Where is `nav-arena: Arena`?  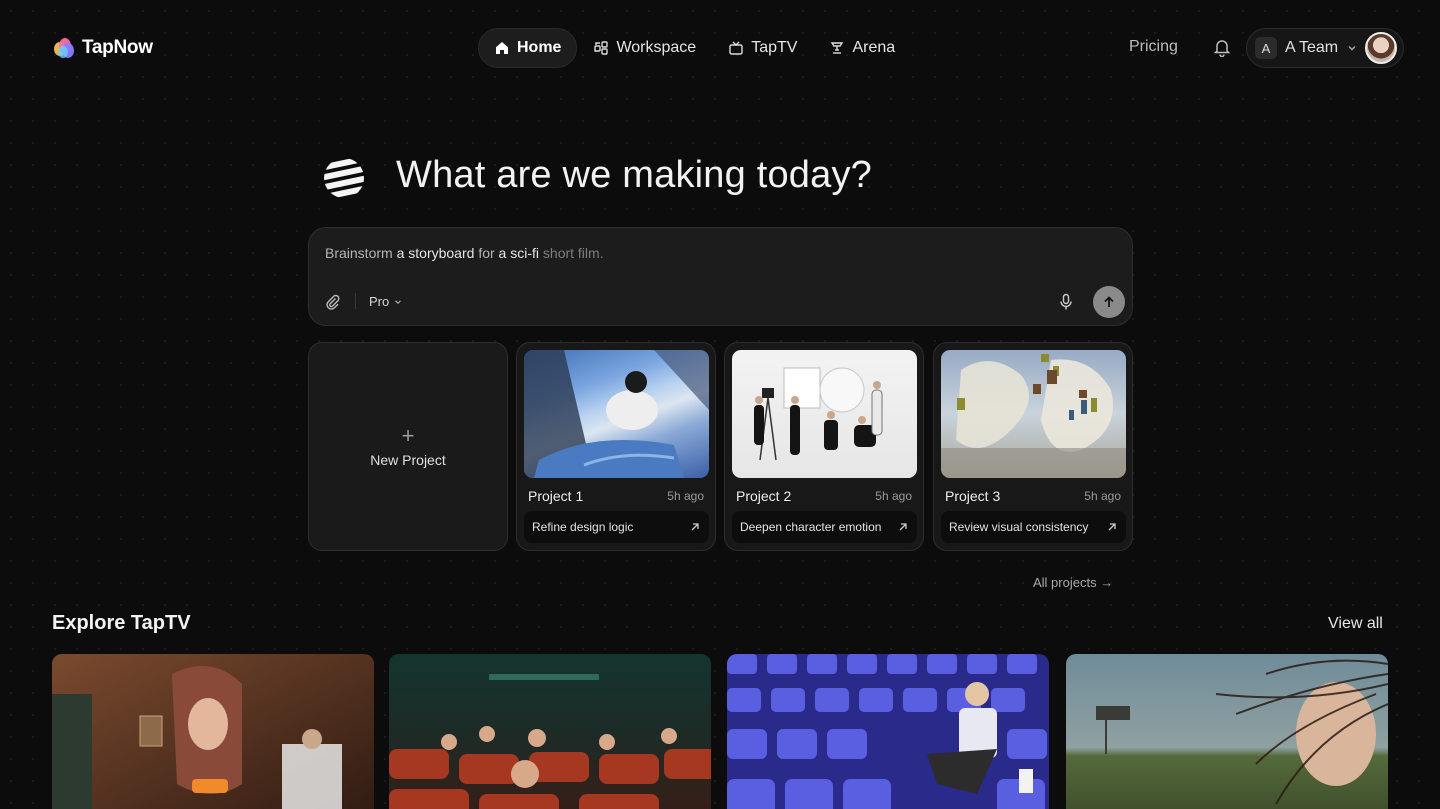
nav-arena: Arena is located at coordinates (862, 48).